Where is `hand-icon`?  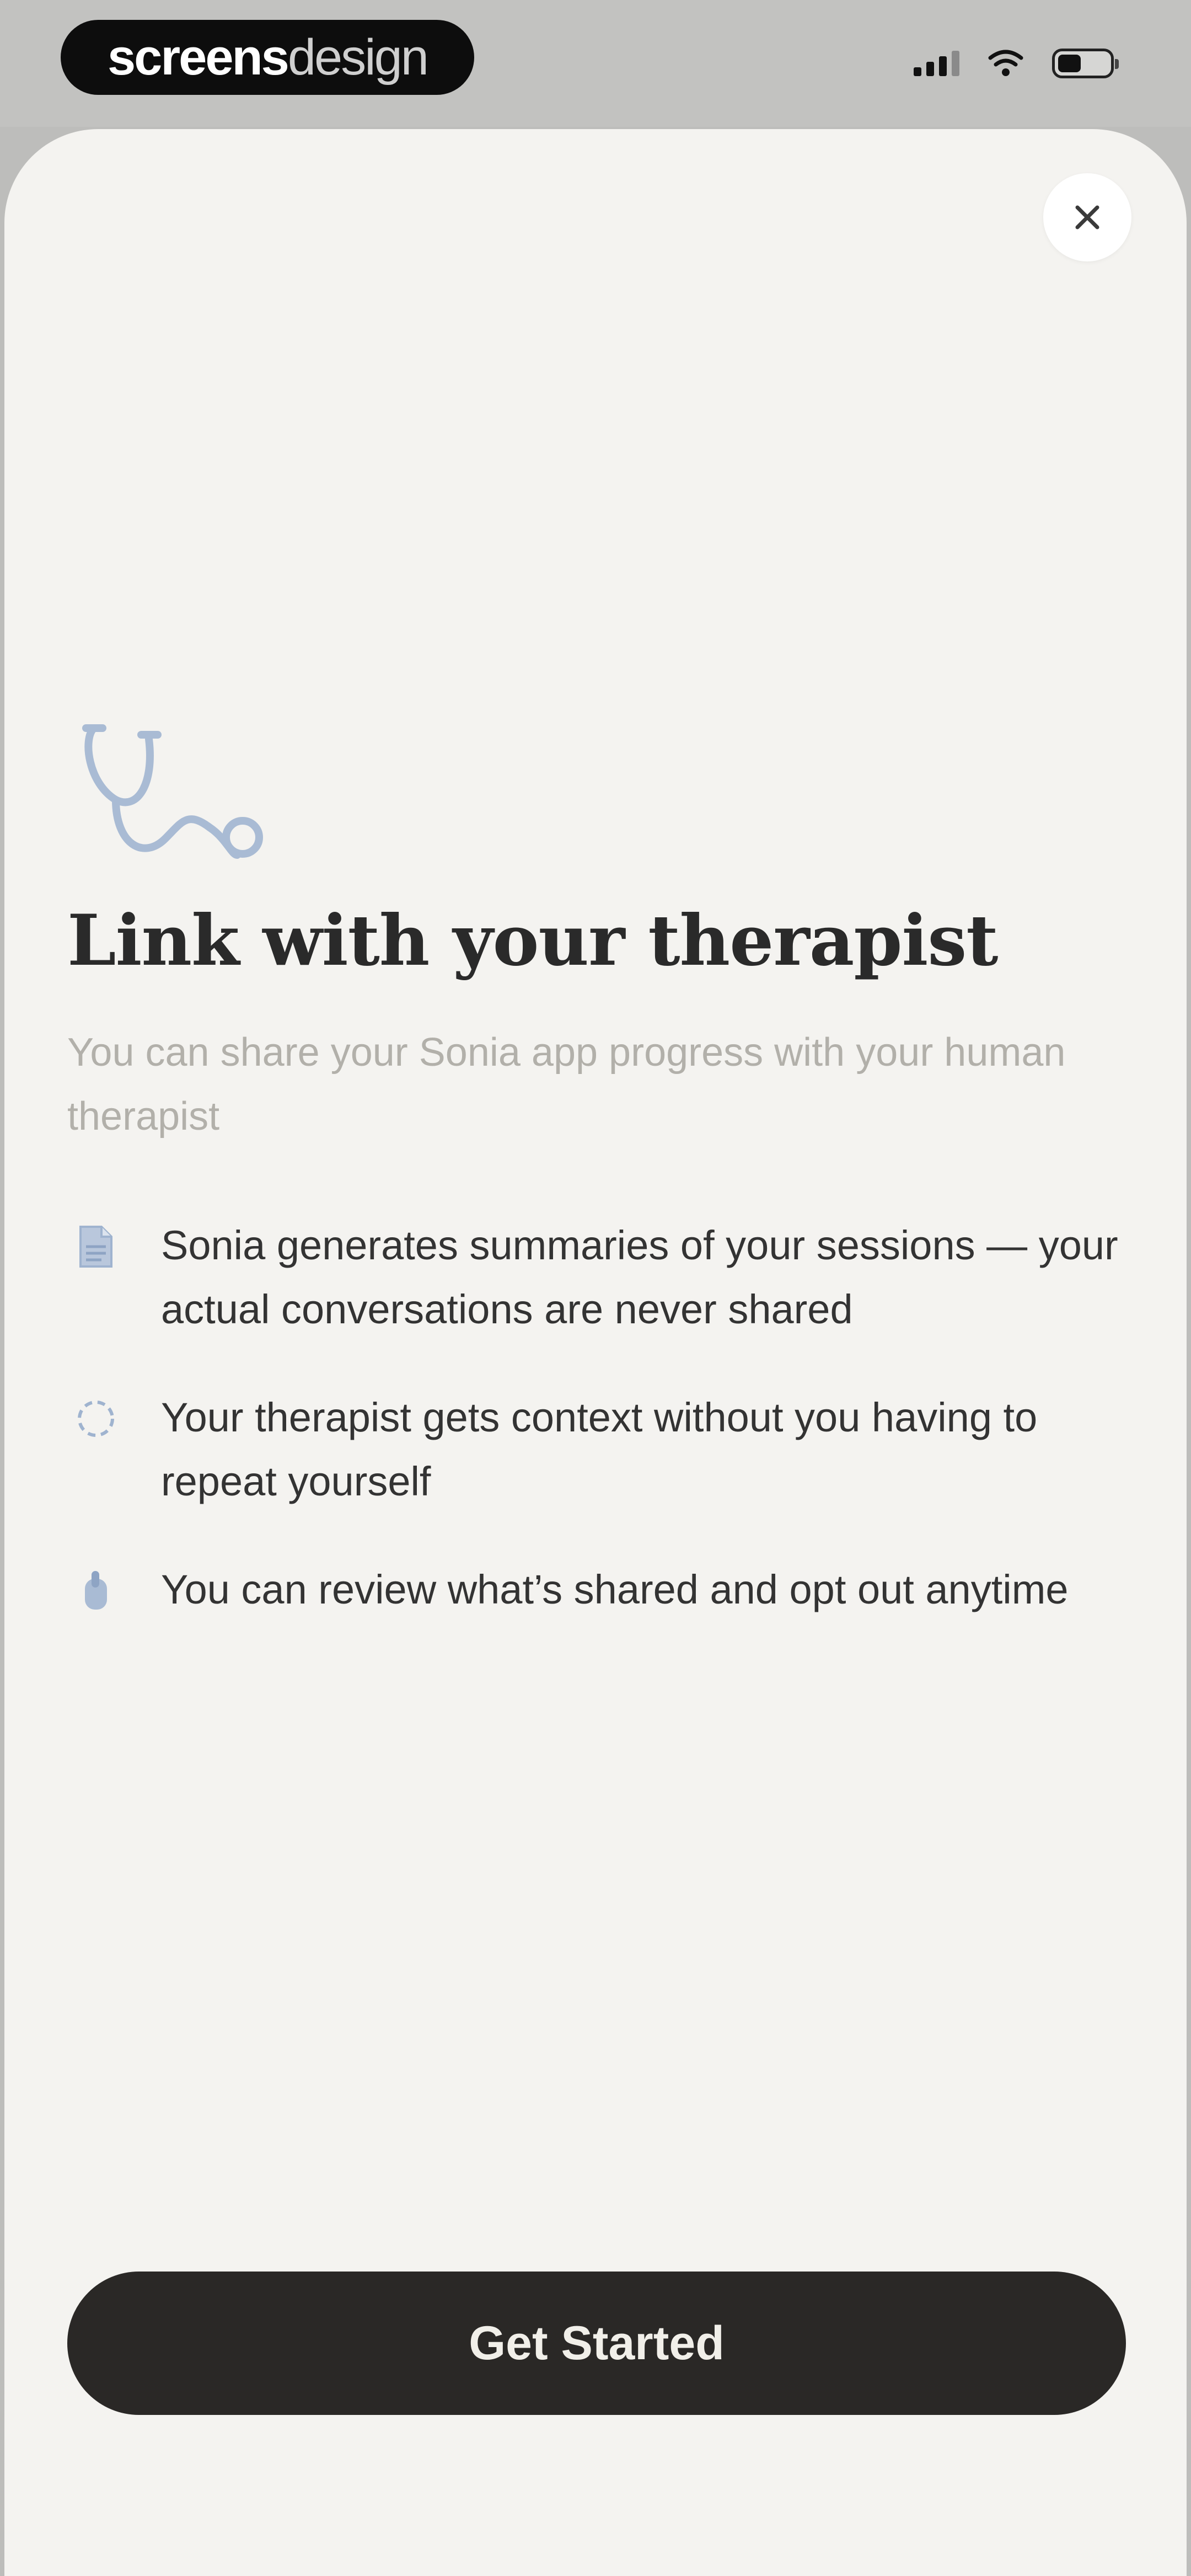
hand-icon is located at coordinates (96, 1591).